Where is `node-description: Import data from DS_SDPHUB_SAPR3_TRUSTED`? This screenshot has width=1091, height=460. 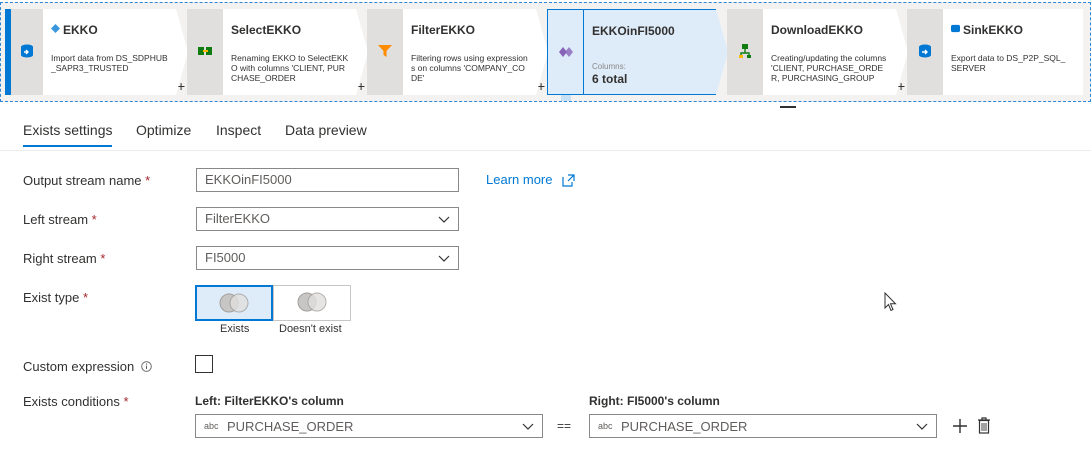
node-description: Import data from DS_SDPHUB_SAPR3_TRUSTED is located at coordinates (109, 63).